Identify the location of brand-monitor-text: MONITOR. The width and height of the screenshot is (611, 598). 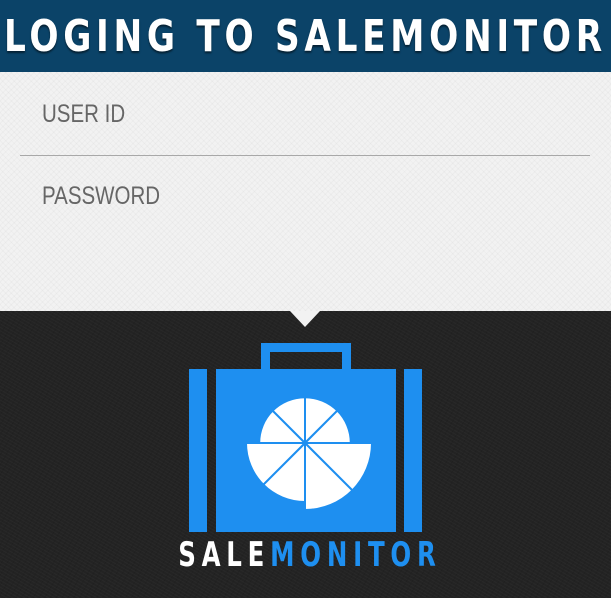
(356, 555).